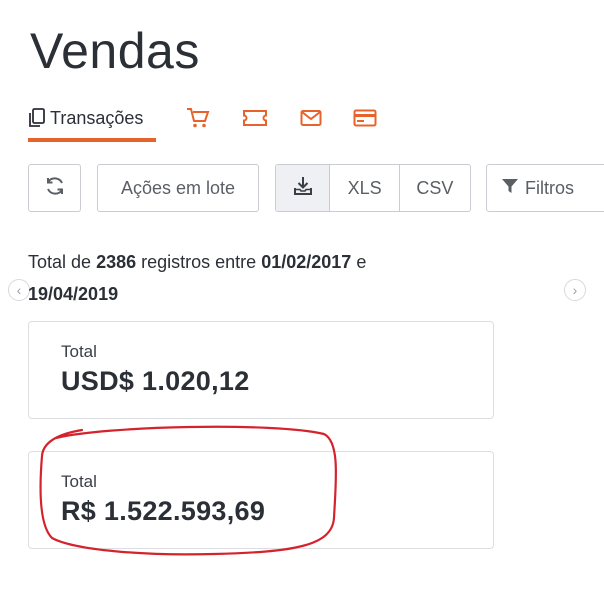 This screenshot has height=590, width=604. I want to click on total-brl-card: Total R$ 1.522.593,69, so click(261, 500).